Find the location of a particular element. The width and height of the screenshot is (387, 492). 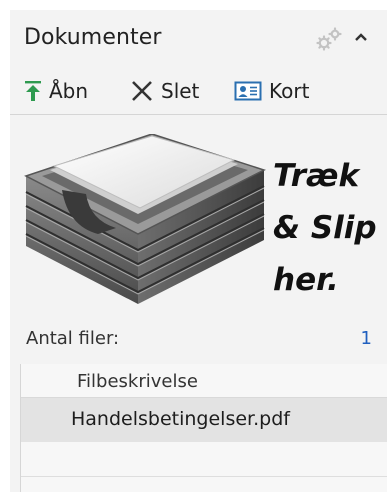

file-count-value: 1 is located at coordinates (366, 338).